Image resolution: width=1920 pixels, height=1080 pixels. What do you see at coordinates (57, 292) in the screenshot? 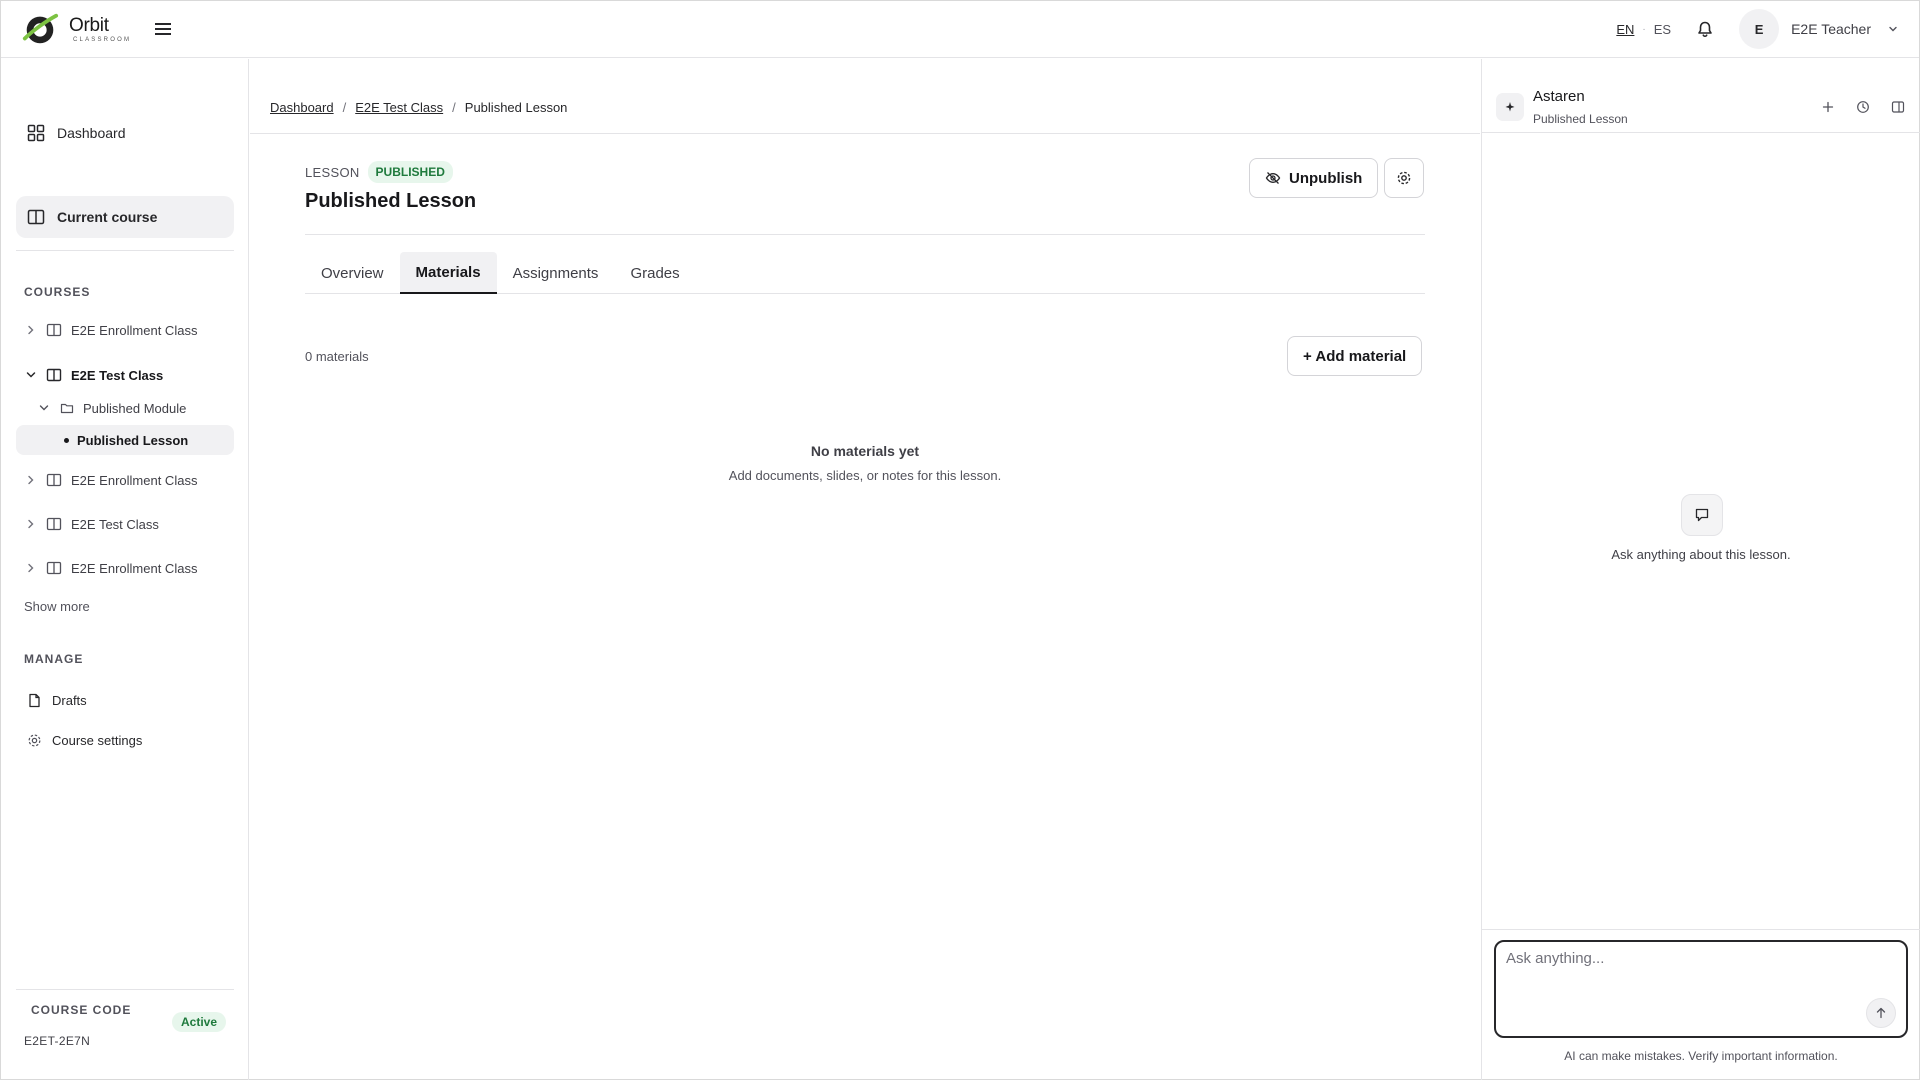
I see `courses-section-label: COURSES` at bounding box center [57, 292].